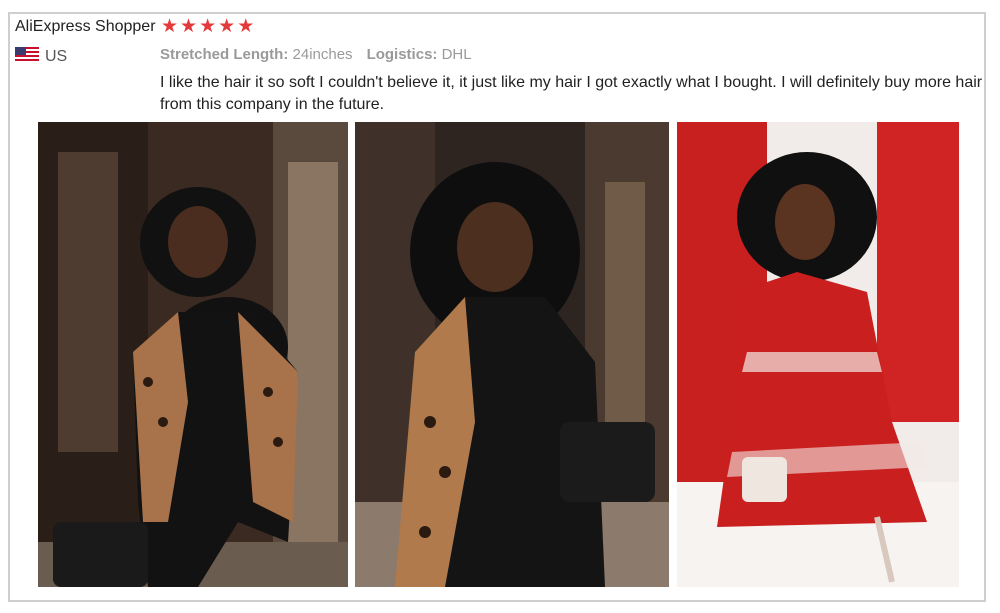  What do you see at coordinates (41, 56) in the screenshot?
I see `reviewer-country: US` at bounding box center [41, 56].